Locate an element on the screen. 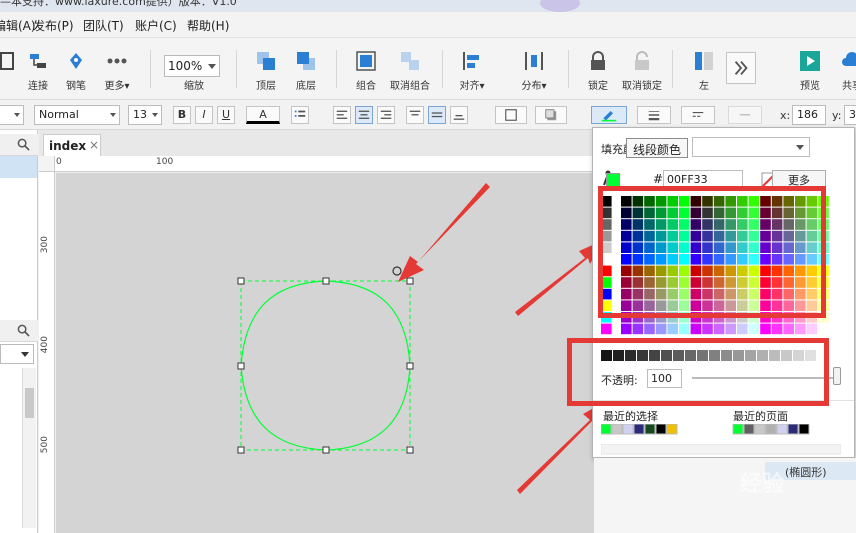 The height and width of the screenshot is (533, 856). empty-recent-row is located at coordinates (721, 449).